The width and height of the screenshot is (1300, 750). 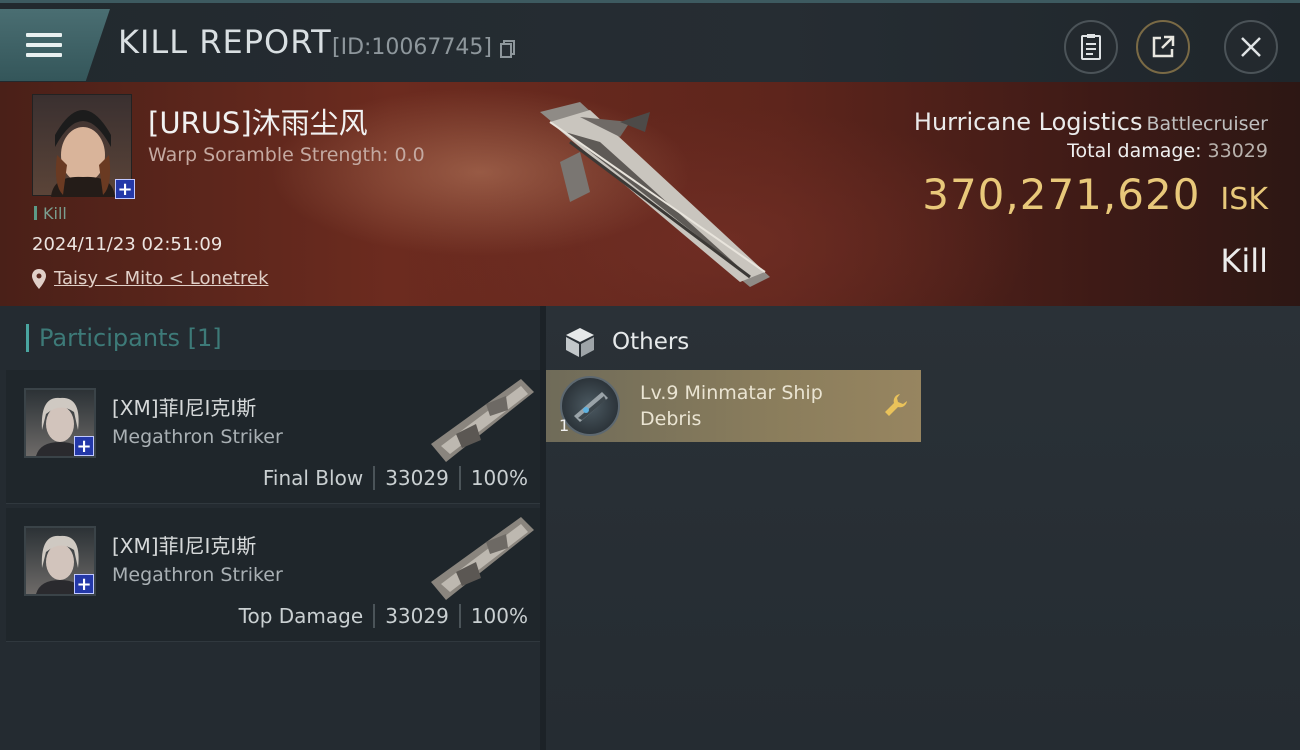 What do you see at coordinates (923, 342) in the screenshot?
I see `others-header: Others` at bounding box center [923, 342].